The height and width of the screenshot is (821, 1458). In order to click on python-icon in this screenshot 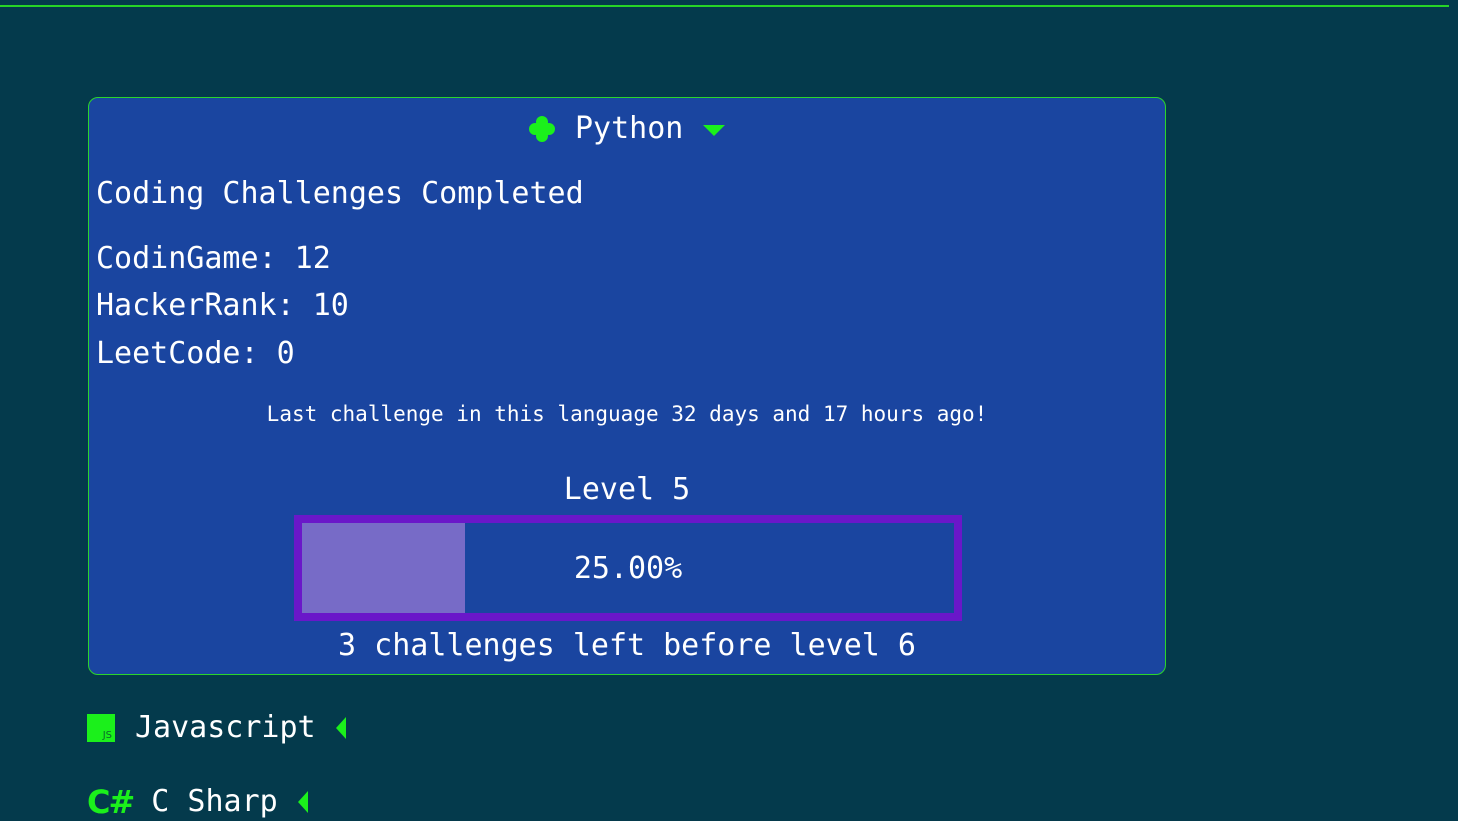, I will do `click(542, 129)`.